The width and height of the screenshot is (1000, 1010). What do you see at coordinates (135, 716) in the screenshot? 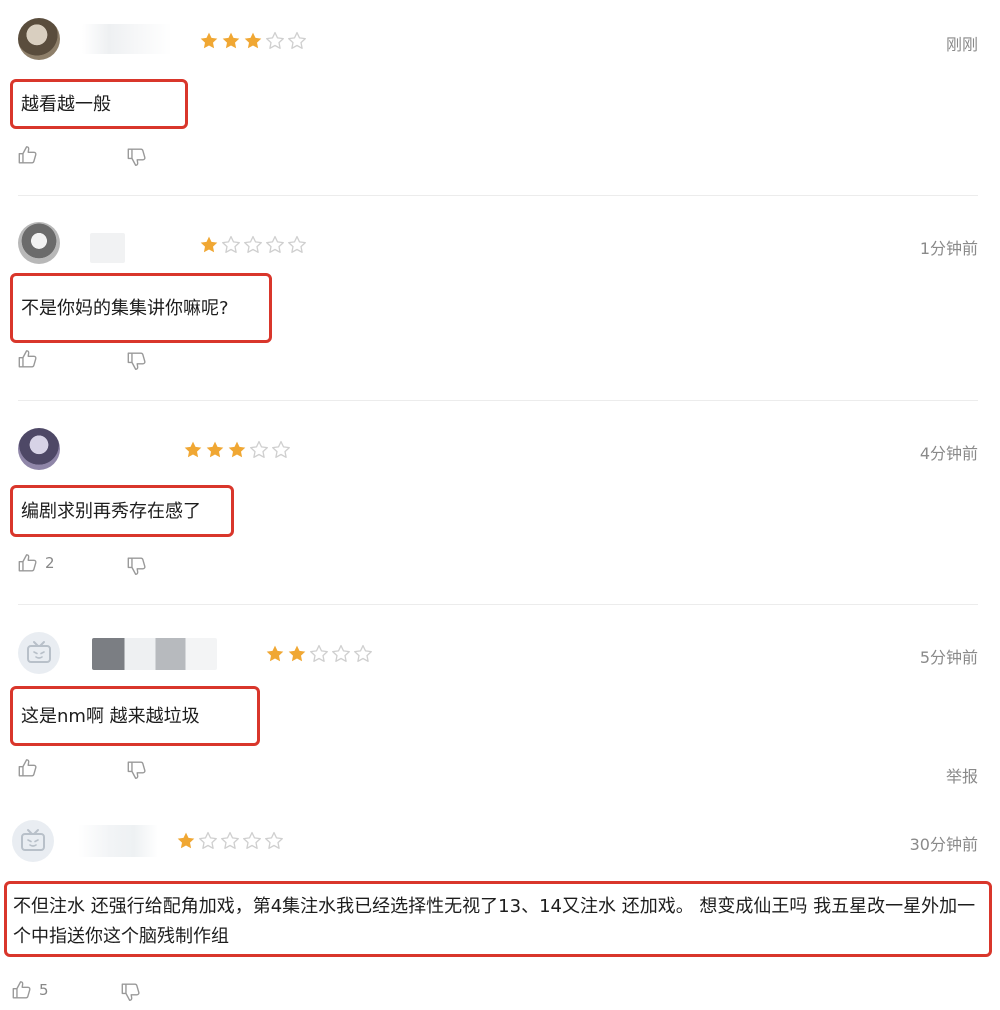
I see `review-content: 这是nm啊 越来越垃圾` at bounding box center [135, 716].